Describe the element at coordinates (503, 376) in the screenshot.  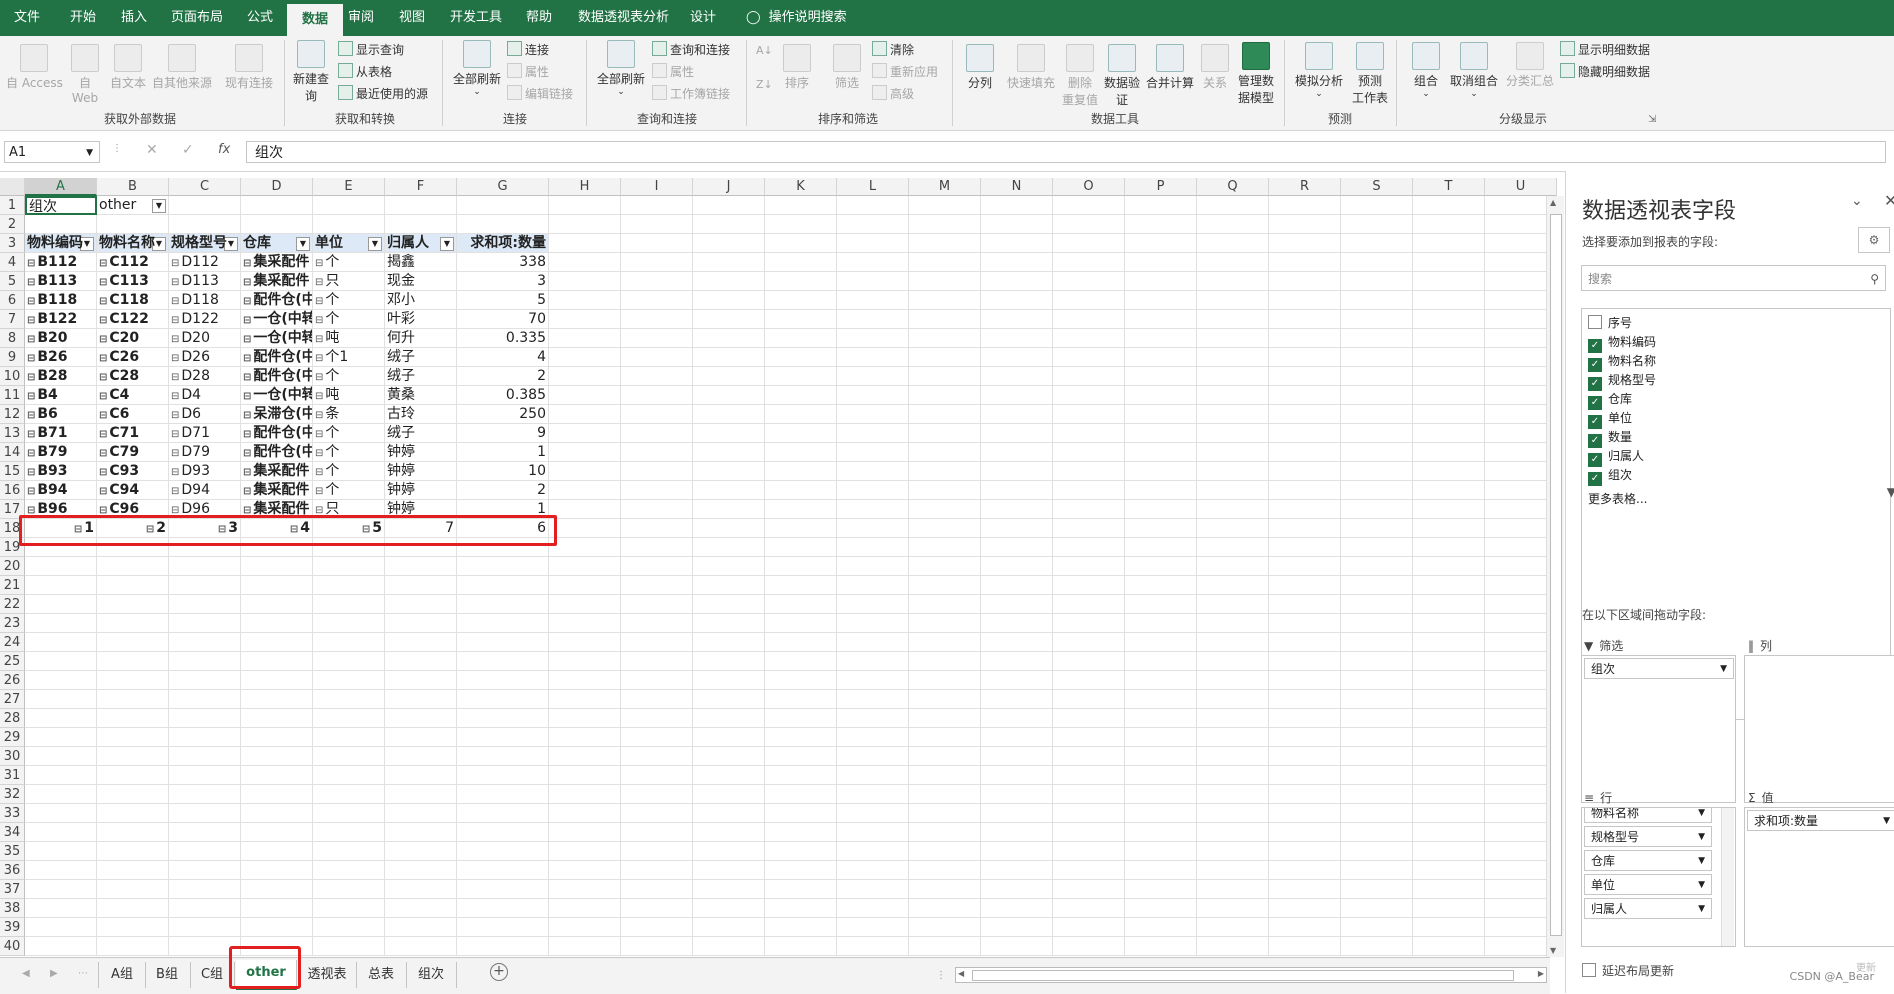
I see `pivot-data-cell: 2` at that location.